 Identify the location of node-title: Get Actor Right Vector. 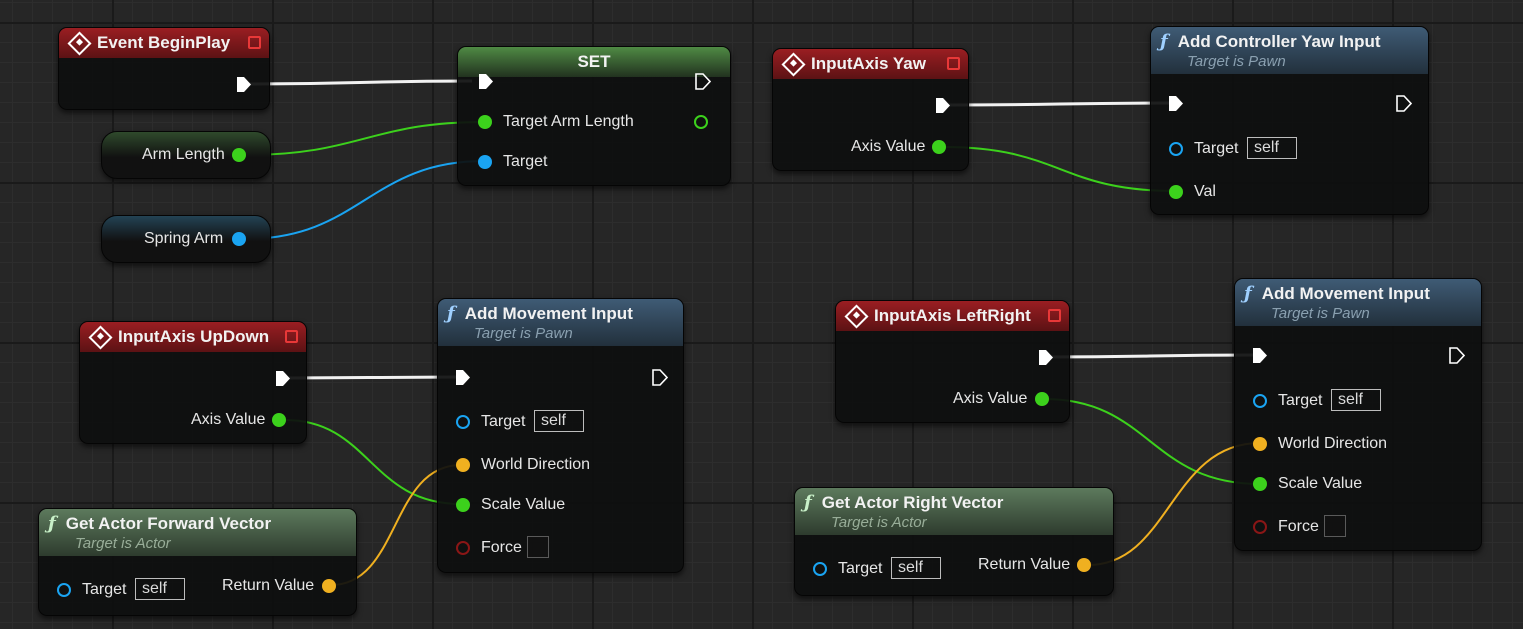
(912, 502).